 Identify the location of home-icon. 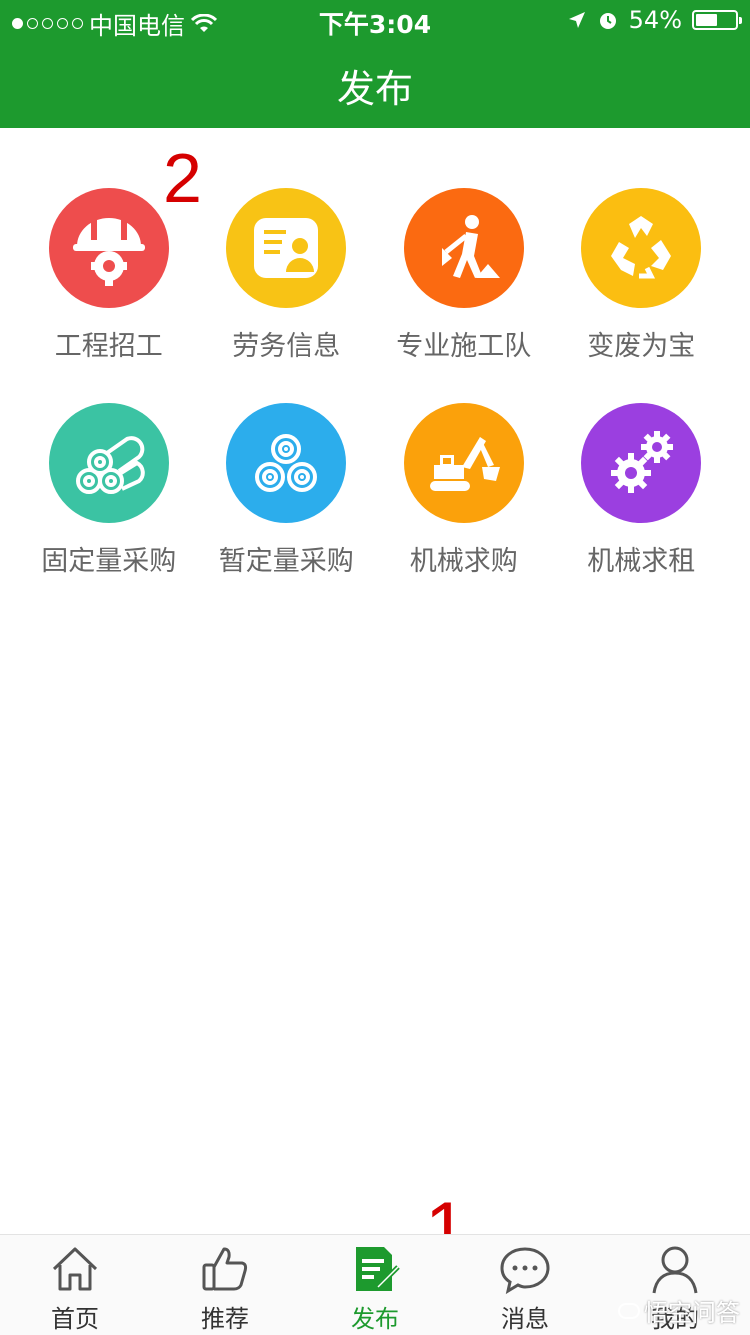
(75, 1269).